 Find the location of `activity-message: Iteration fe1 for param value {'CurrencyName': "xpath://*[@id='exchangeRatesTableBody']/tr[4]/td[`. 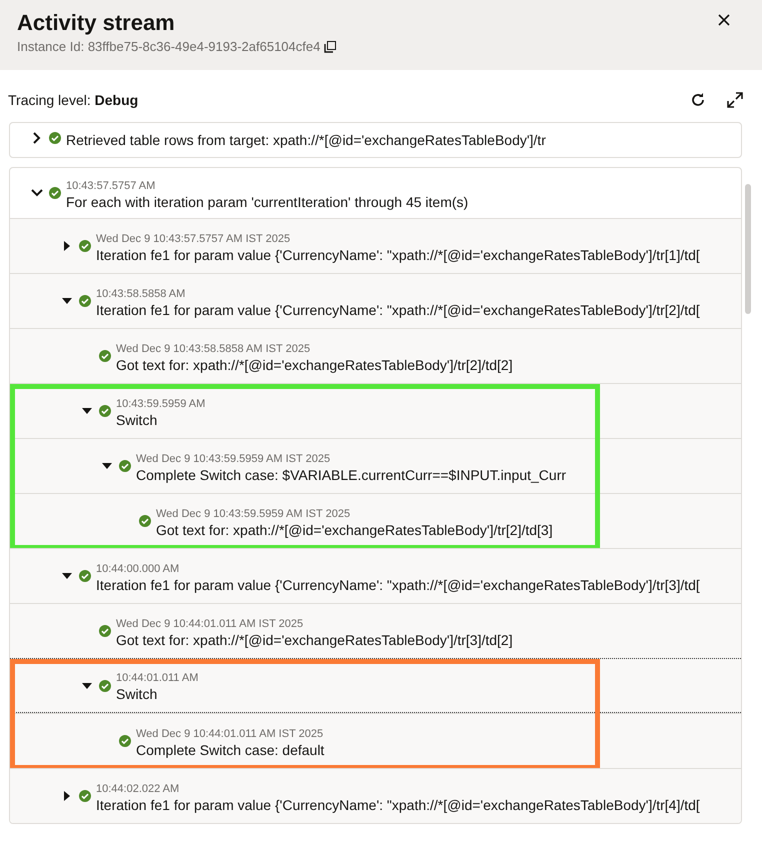

activity-message: Iteration fe1 for param value {'CurrencyName': "xpath://*[@id='exchangeRatesTableBody']/tr[4]/td[ is located at coordinates (398, 805).